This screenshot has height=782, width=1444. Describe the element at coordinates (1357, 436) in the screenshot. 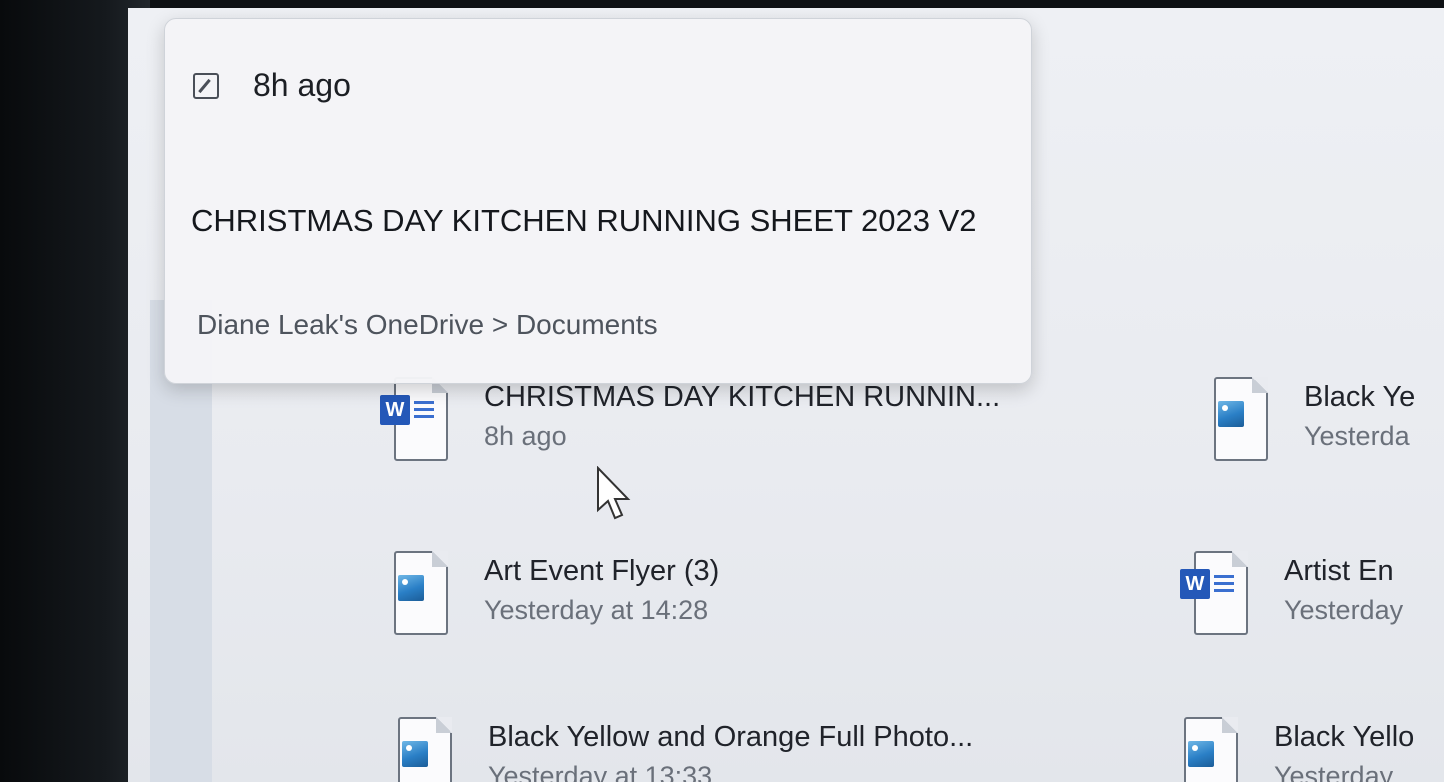

I see `file-time: Yesterda` at that location.